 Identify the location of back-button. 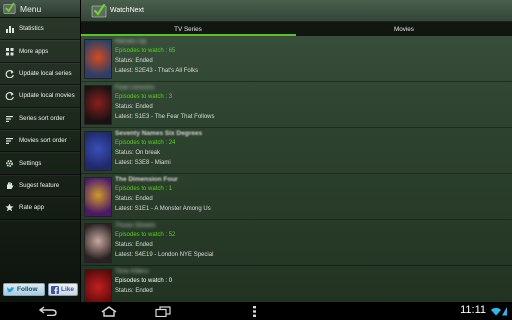
(48, 311).